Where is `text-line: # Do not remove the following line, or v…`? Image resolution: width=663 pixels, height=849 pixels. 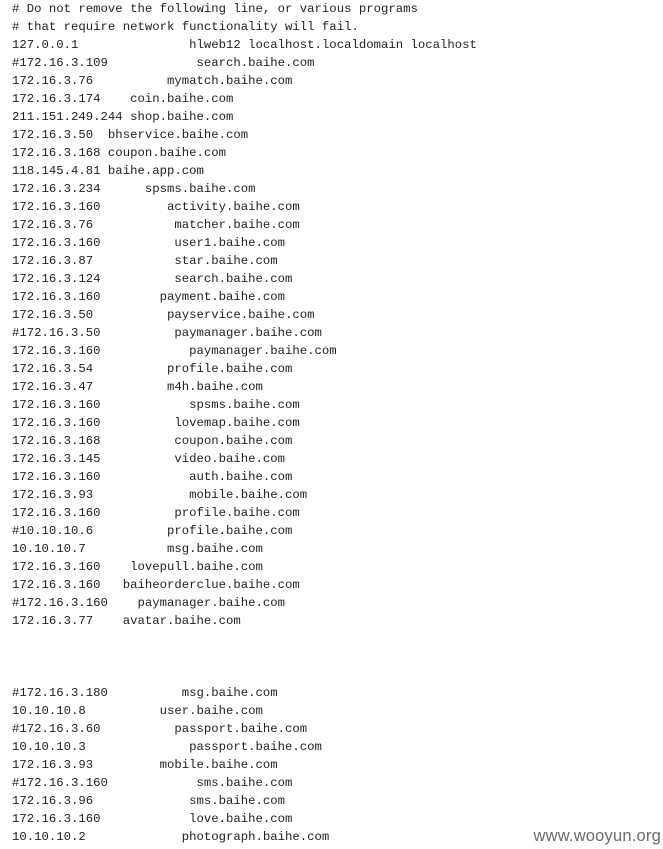 text-line: # Do not remove the following line, or v… is located at coordinates (215, 9).